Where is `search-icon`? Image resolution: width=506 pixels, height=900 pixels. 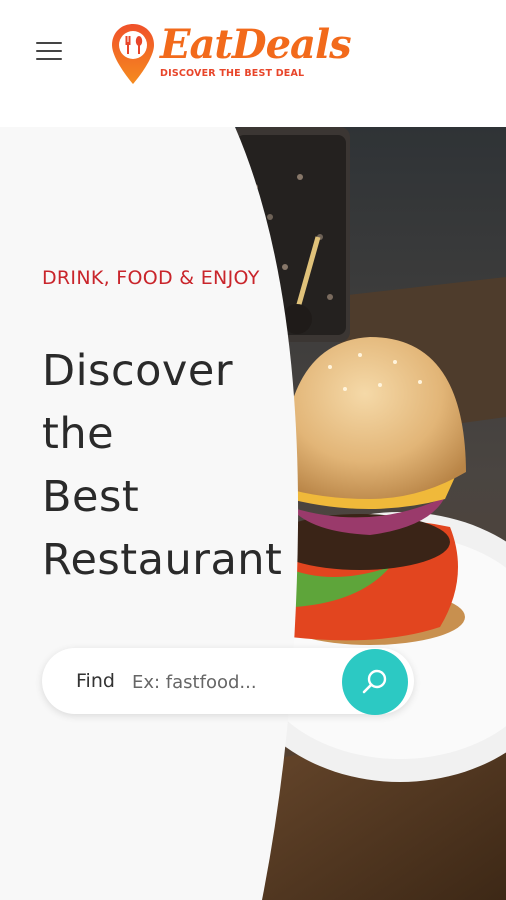 search-icon is located at coordinates (374, 681).